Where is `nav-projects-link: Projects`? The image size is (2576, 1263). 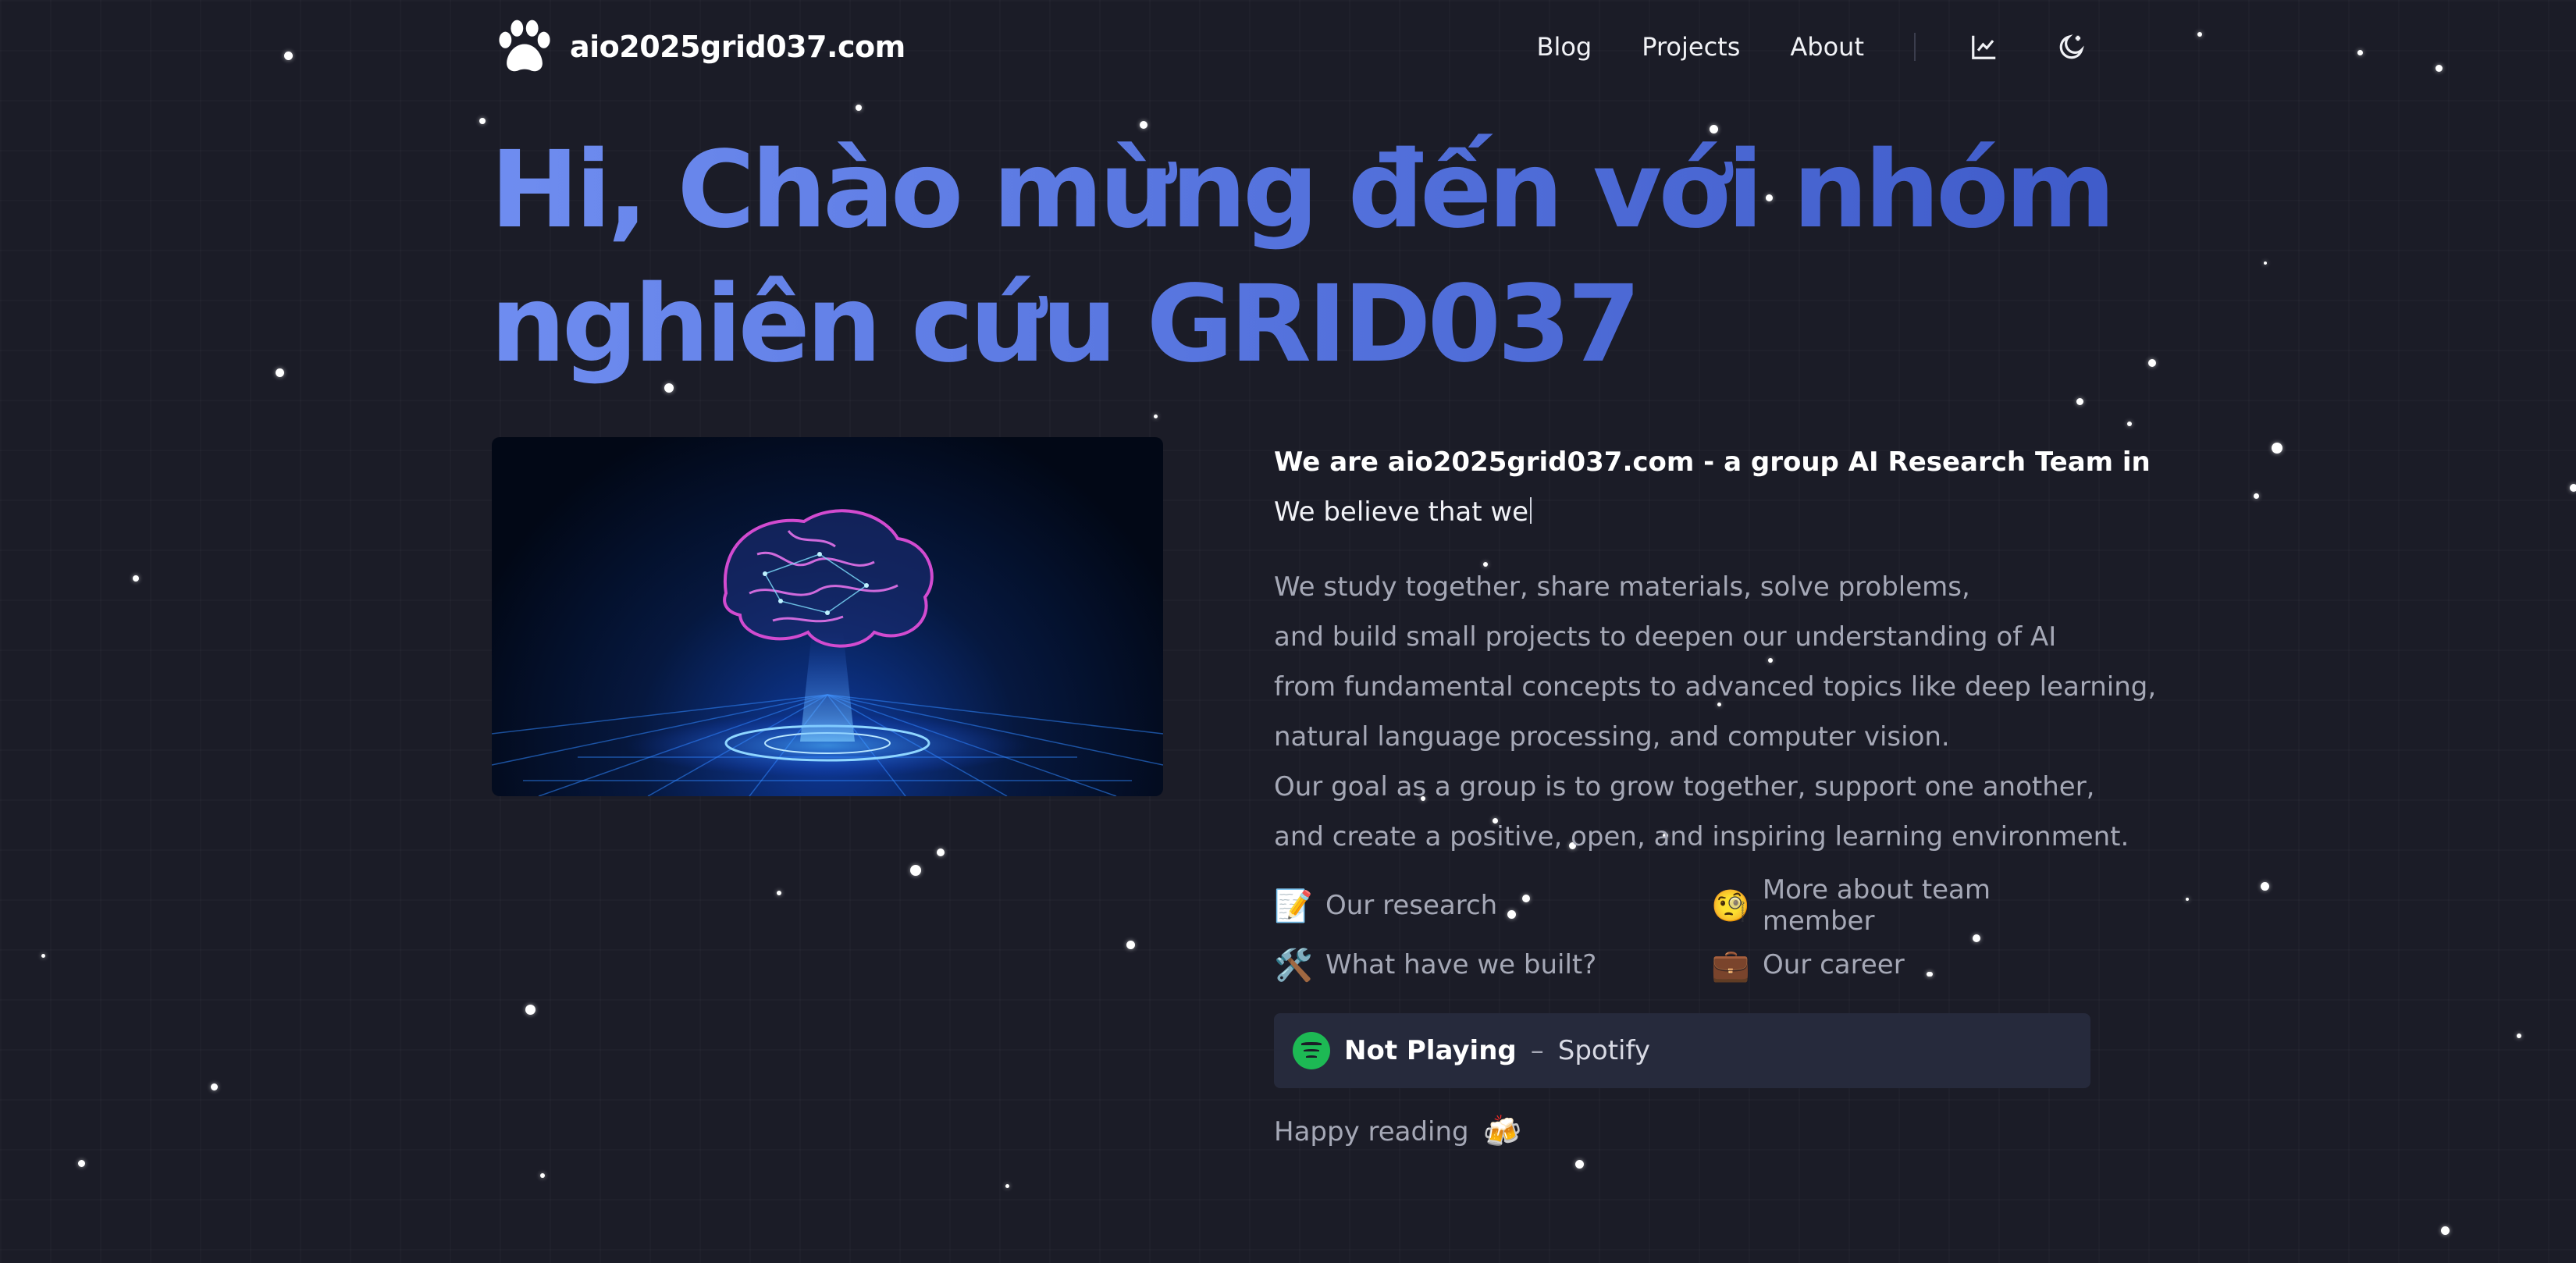 nav-projects-link: Projects is located at coordinates (1691, 47).